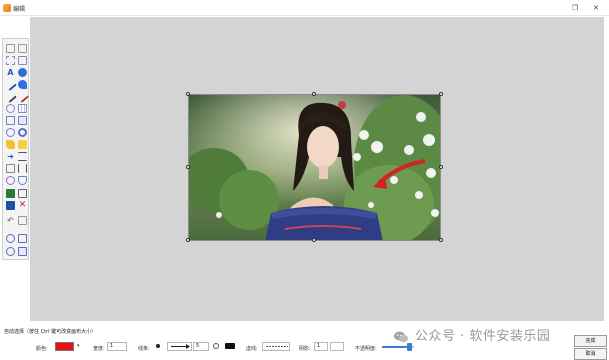 The image size is (609, 360). What do you see at coordinates (10, 193) in the screenshot?
I see `image-icon` at bounding box center [10, 193].